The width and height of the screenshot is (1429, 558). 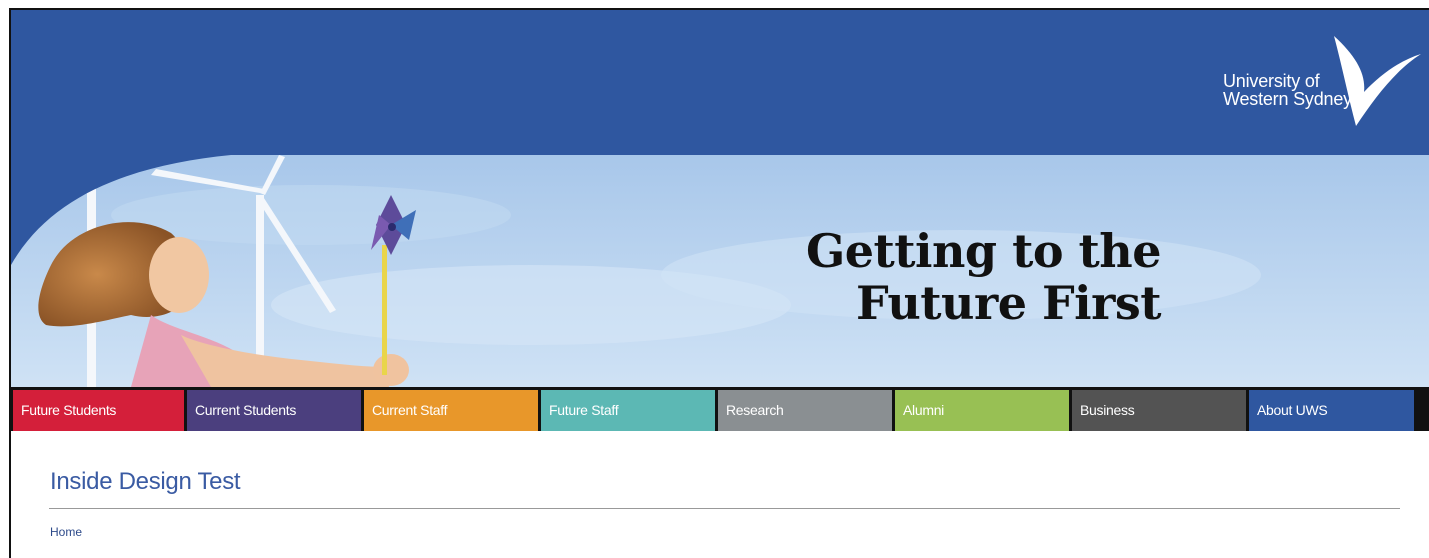 What do you see at coordinates (1008, 303) in the screenshot?
I see `headline-line-2: Future First` at bounding box center [1008, 303].